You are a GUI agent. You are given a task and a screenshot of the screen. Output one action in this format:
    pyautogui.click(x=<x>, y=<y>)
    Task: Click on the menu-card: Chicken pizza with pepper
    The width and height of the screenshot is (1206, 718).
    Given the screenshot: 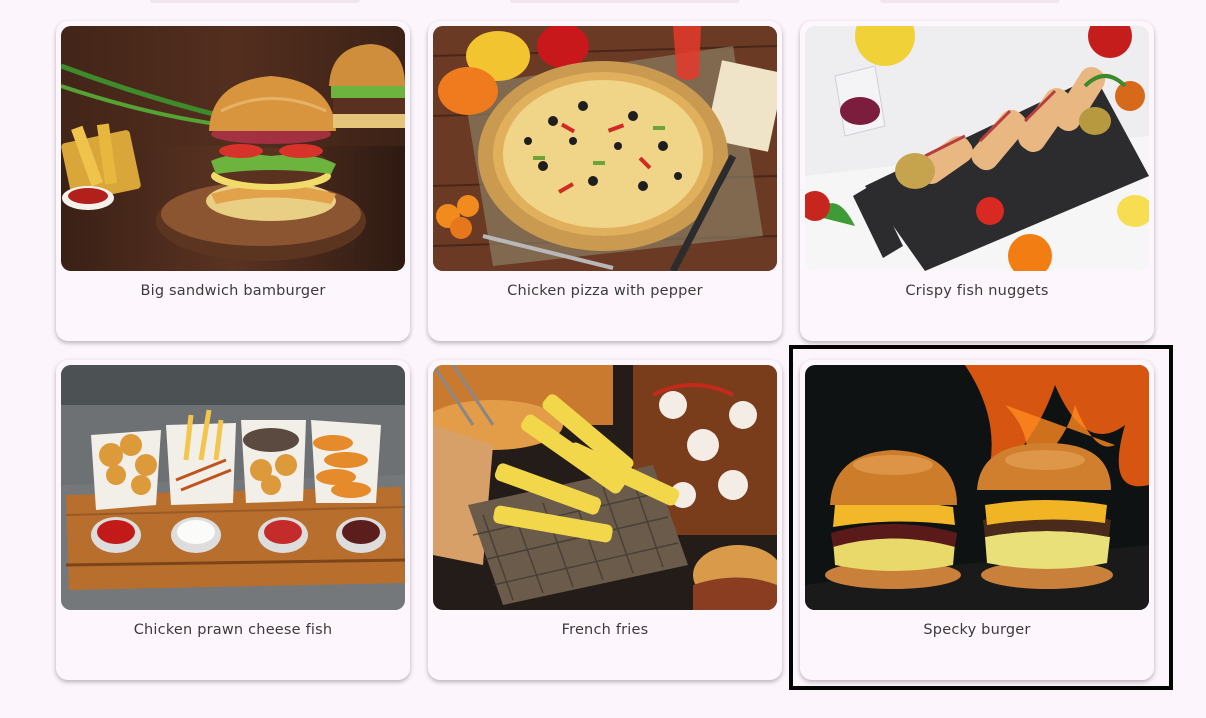 What is the action you would take?
    pyautogui.click(x=605, y=181)
    